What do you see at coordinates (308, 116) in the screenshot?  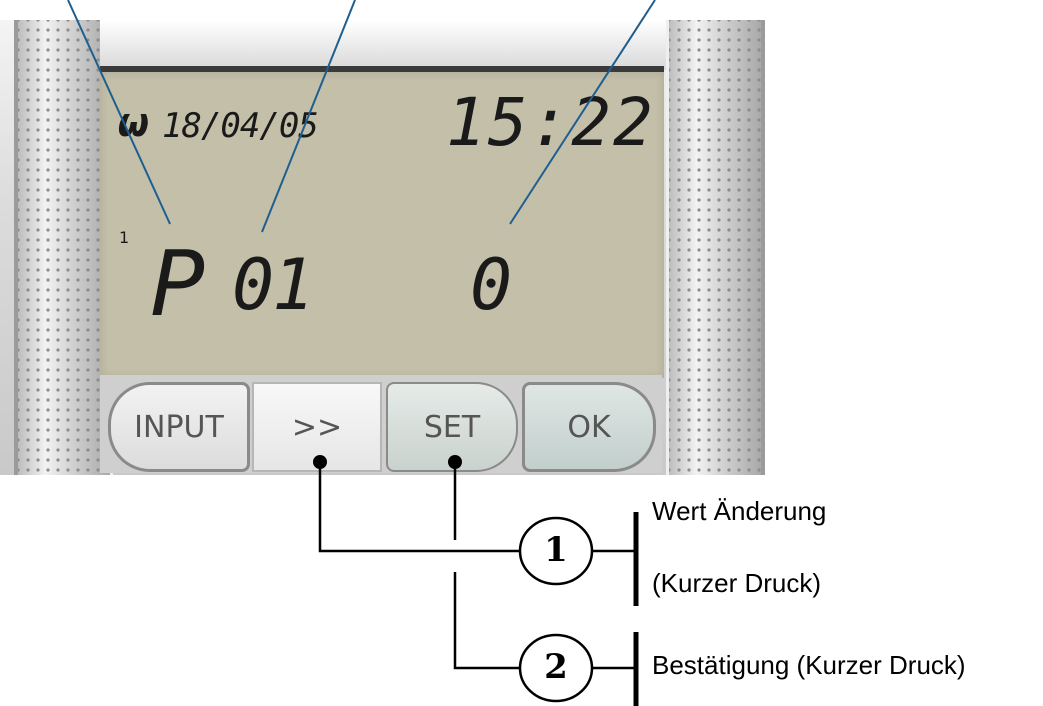 I see `pointer-line-program-number` at bounding box center [308, 116].